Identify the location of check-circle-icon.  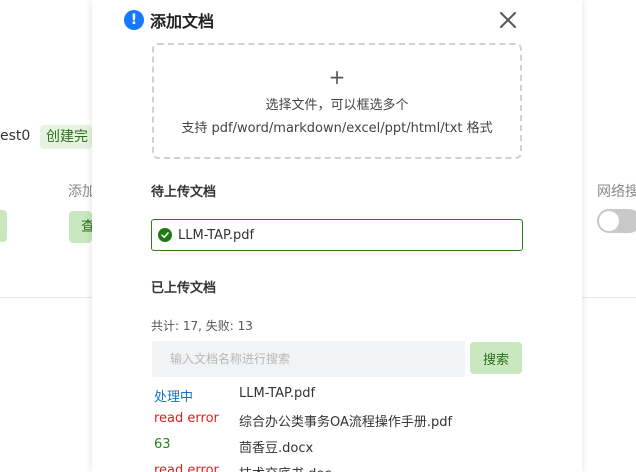
(165, 235).